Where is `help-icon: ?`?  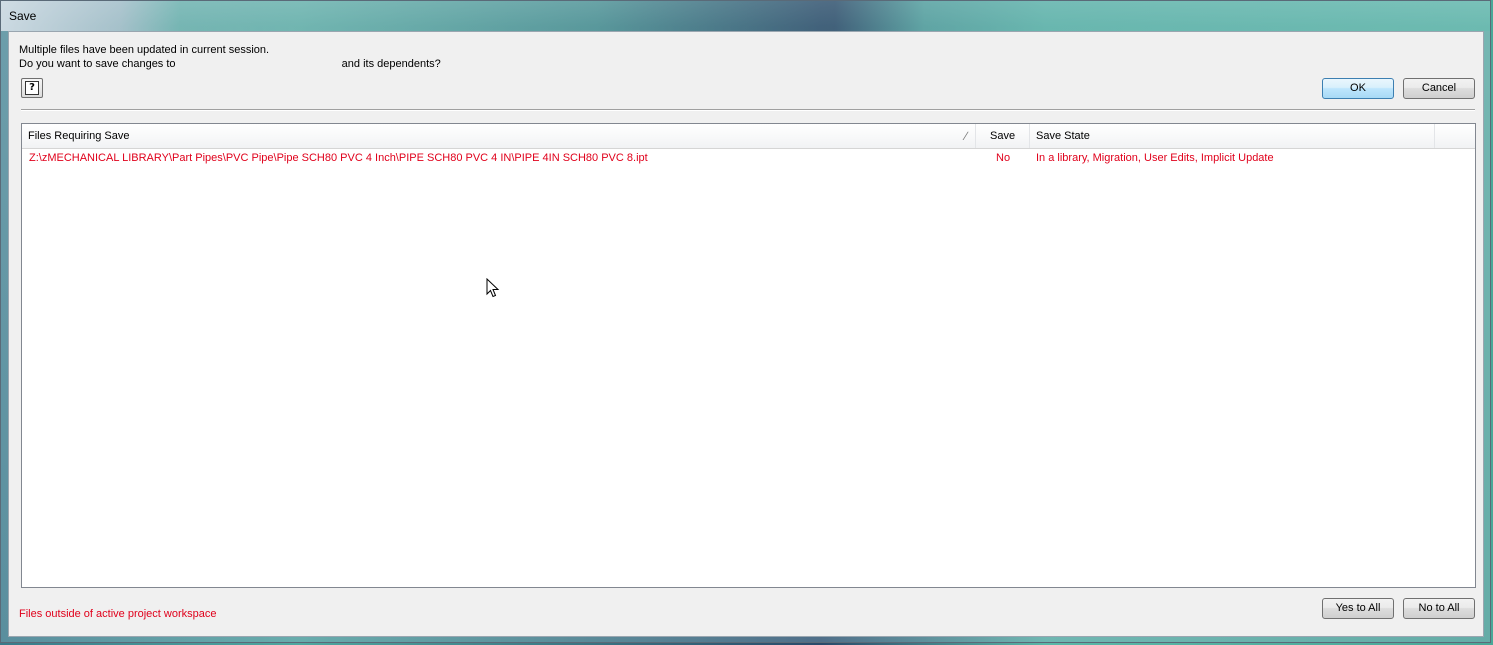
help-icon: ? is located at coordinates (32, 88).